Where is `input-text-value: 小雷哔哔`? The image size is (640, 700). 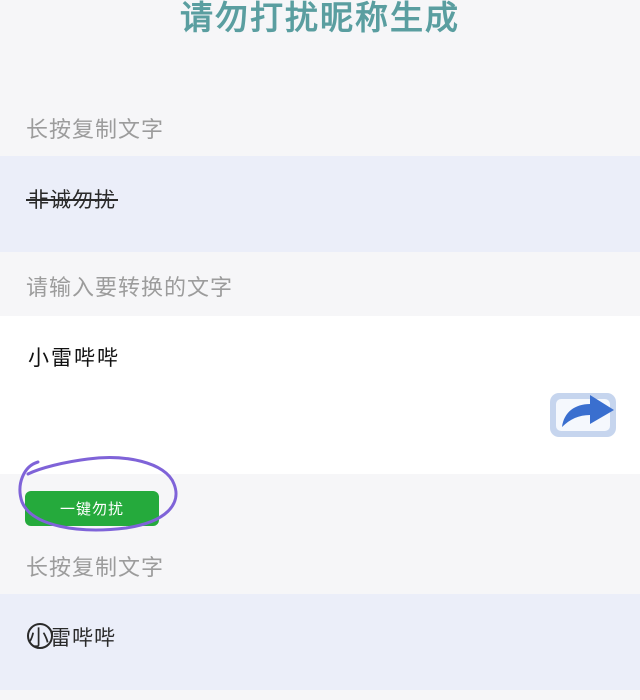
input-text-value: 小雷哔哔 is located at coordinates (74, 357).